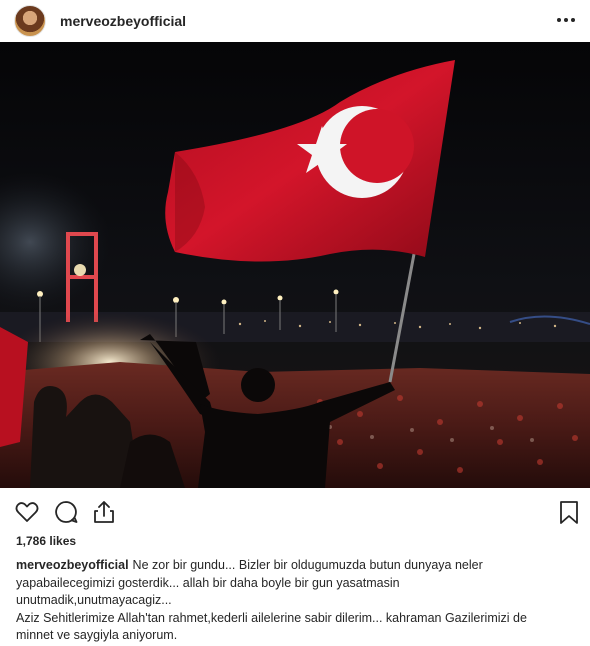 This screenshot has height=646, width=590. What do you see at coordinates (27, 512) in the screenshot?
I see `heart-outline-icon` at bounding box center [27, 512].